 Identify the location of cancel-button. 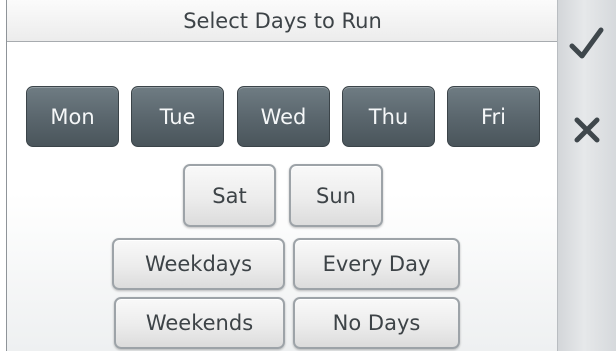
(587, 130).